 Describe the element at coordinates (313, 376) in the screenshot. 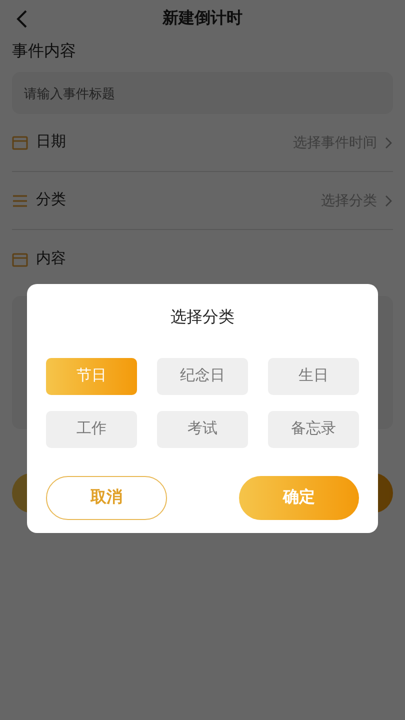

I see `category-option: 生日` at that location.